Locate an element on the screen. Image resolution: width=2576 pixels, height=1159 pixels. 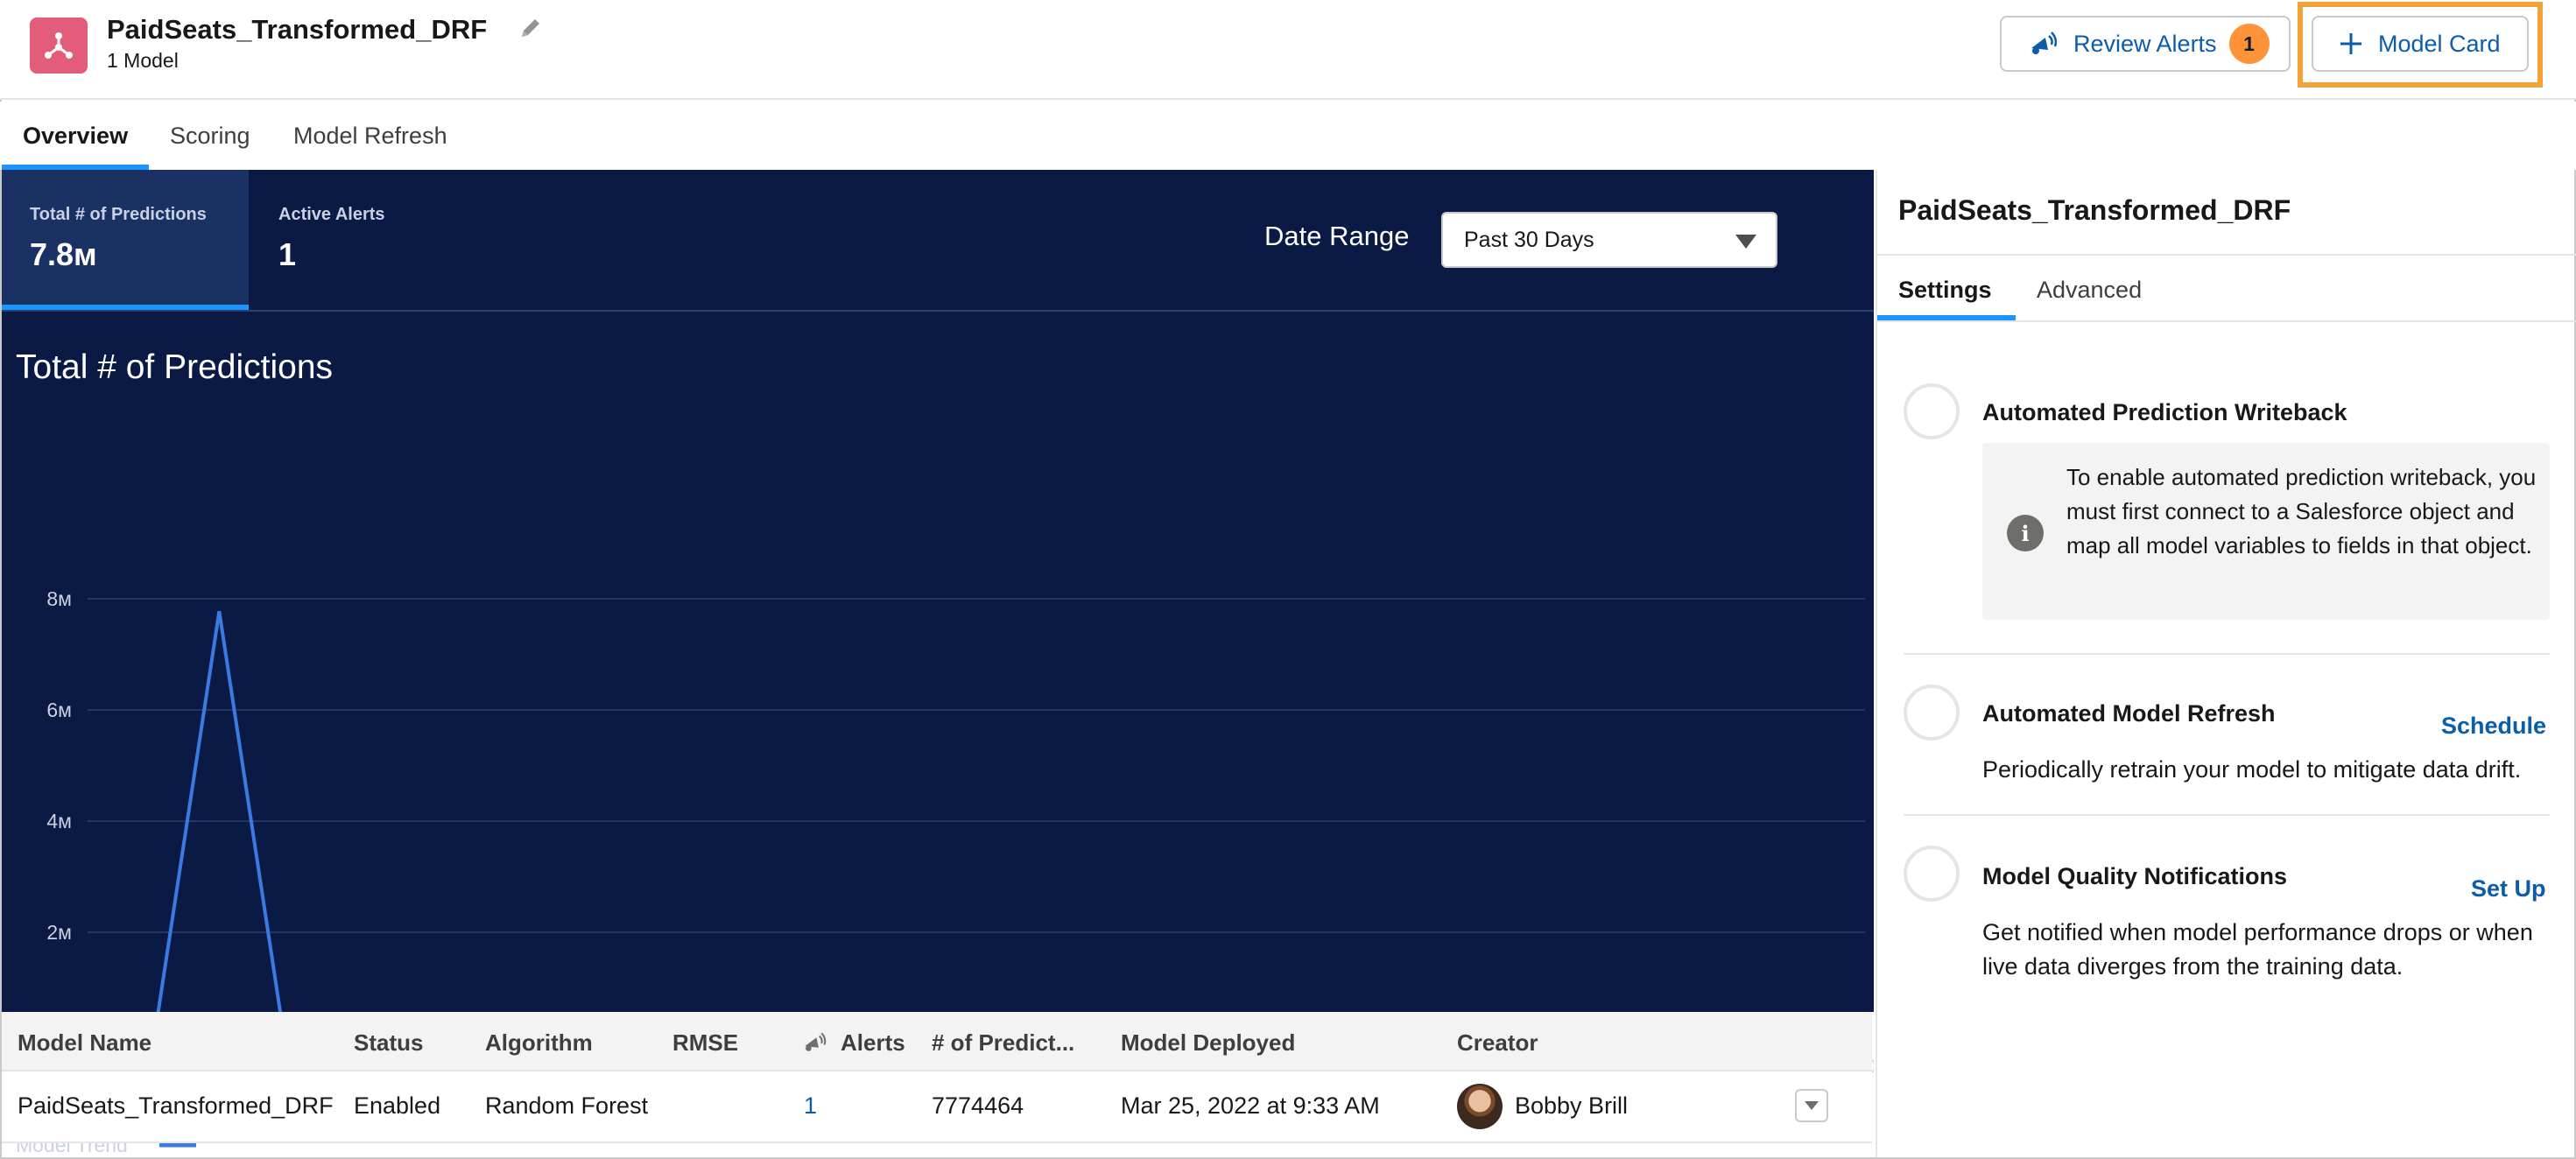
col-model-deployed: Model Deployed is located at coordinates (1208, 1043).